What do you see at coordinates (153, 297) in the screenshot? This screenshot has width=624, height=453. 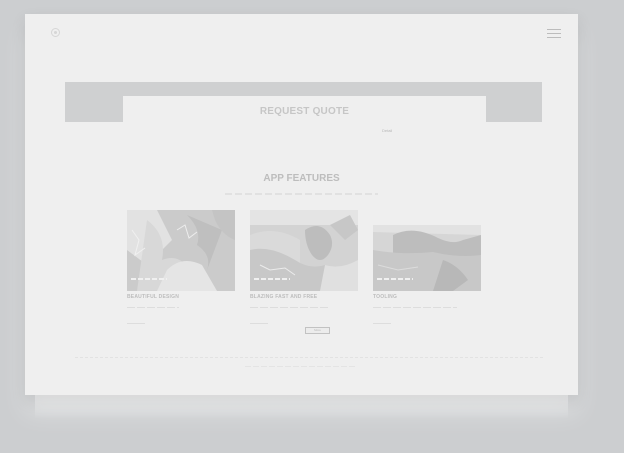 I see `feature-title: BEAUTIFUL DESIGN` at bounding box center [153, 297].